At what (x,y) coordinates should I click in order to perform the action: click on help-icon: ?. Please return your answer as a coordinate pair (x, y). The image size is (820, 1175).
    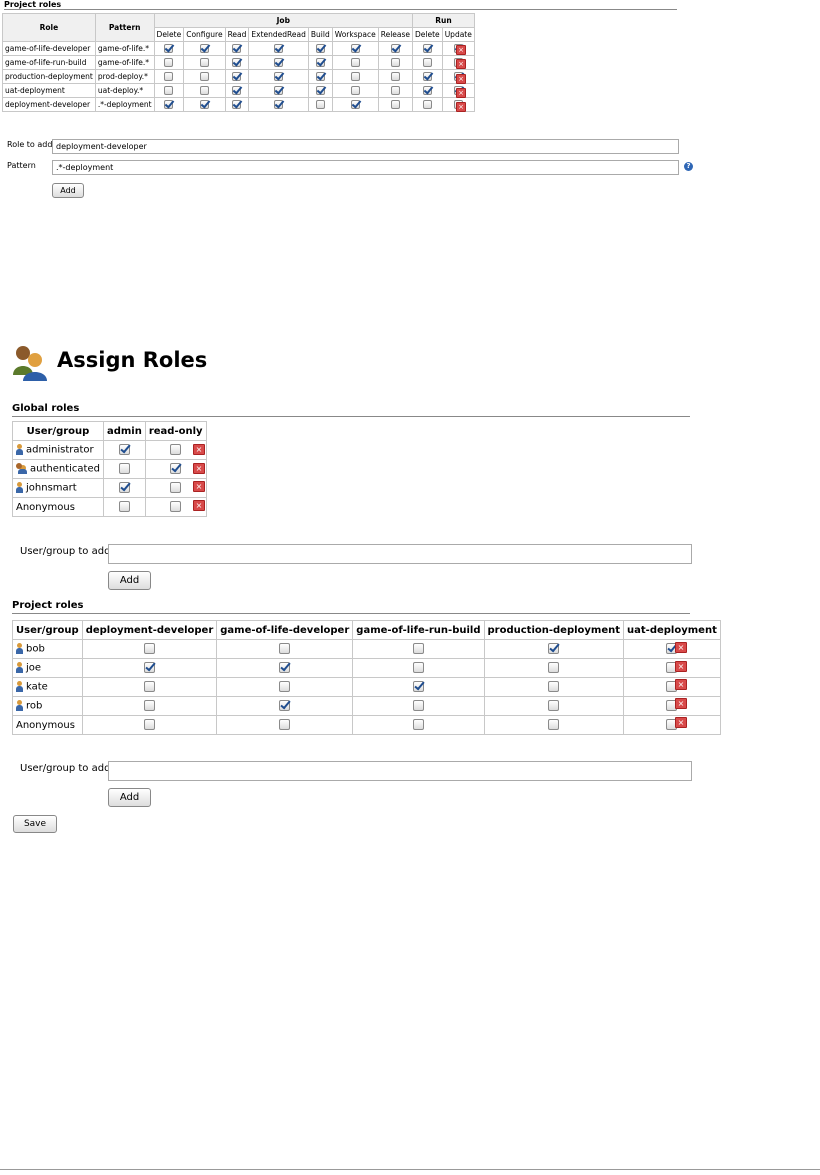
    Looking at the image, I should click on (688, 166).